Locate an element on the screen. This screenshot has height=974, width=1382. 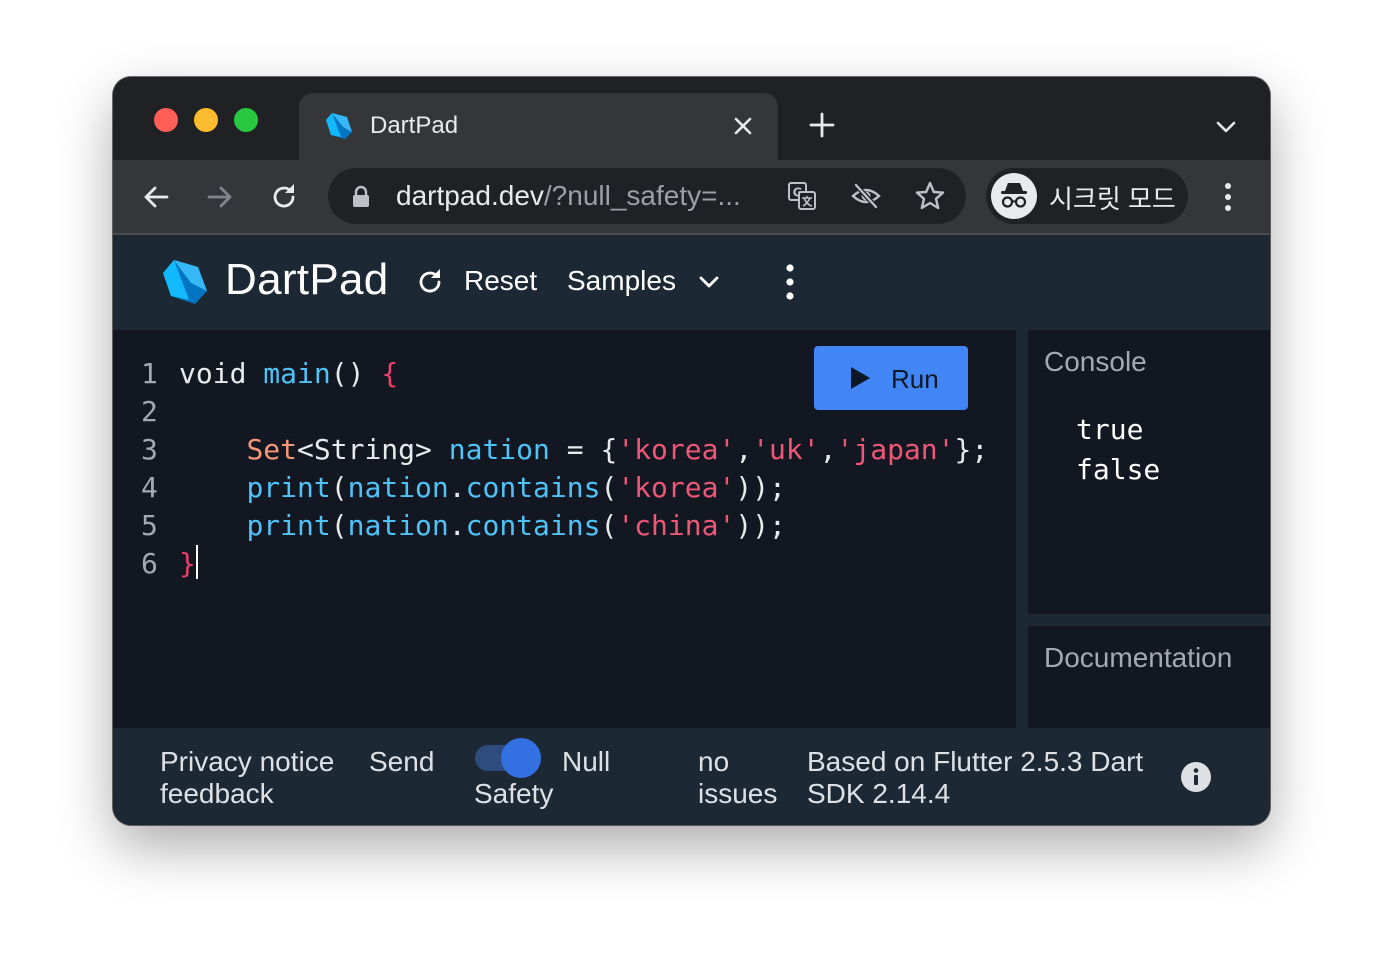
code-token: 'japan' is located at coordinates (895, 449).